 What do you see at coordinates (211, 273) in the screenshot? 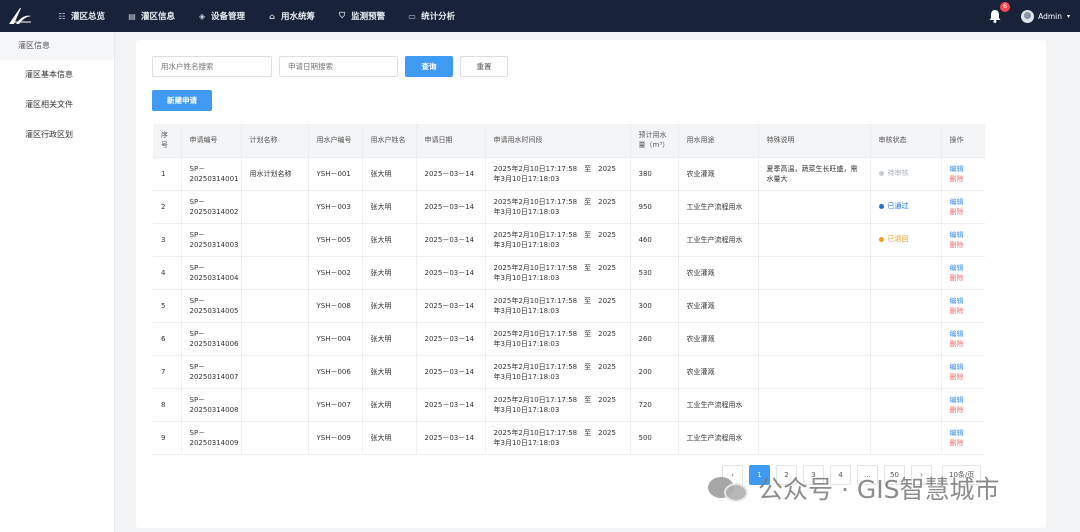
I see `cell-code: SP－20250314004` at bounding box center [211, 273].